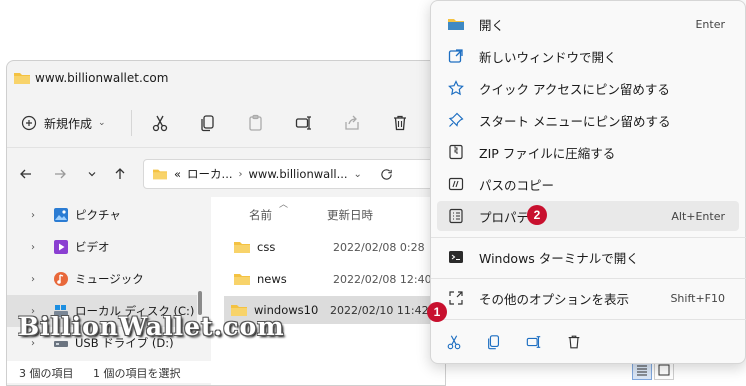  Describe the element at coordinates (456, 184) in the screenshot. I see `copy-path-icon` at that location.